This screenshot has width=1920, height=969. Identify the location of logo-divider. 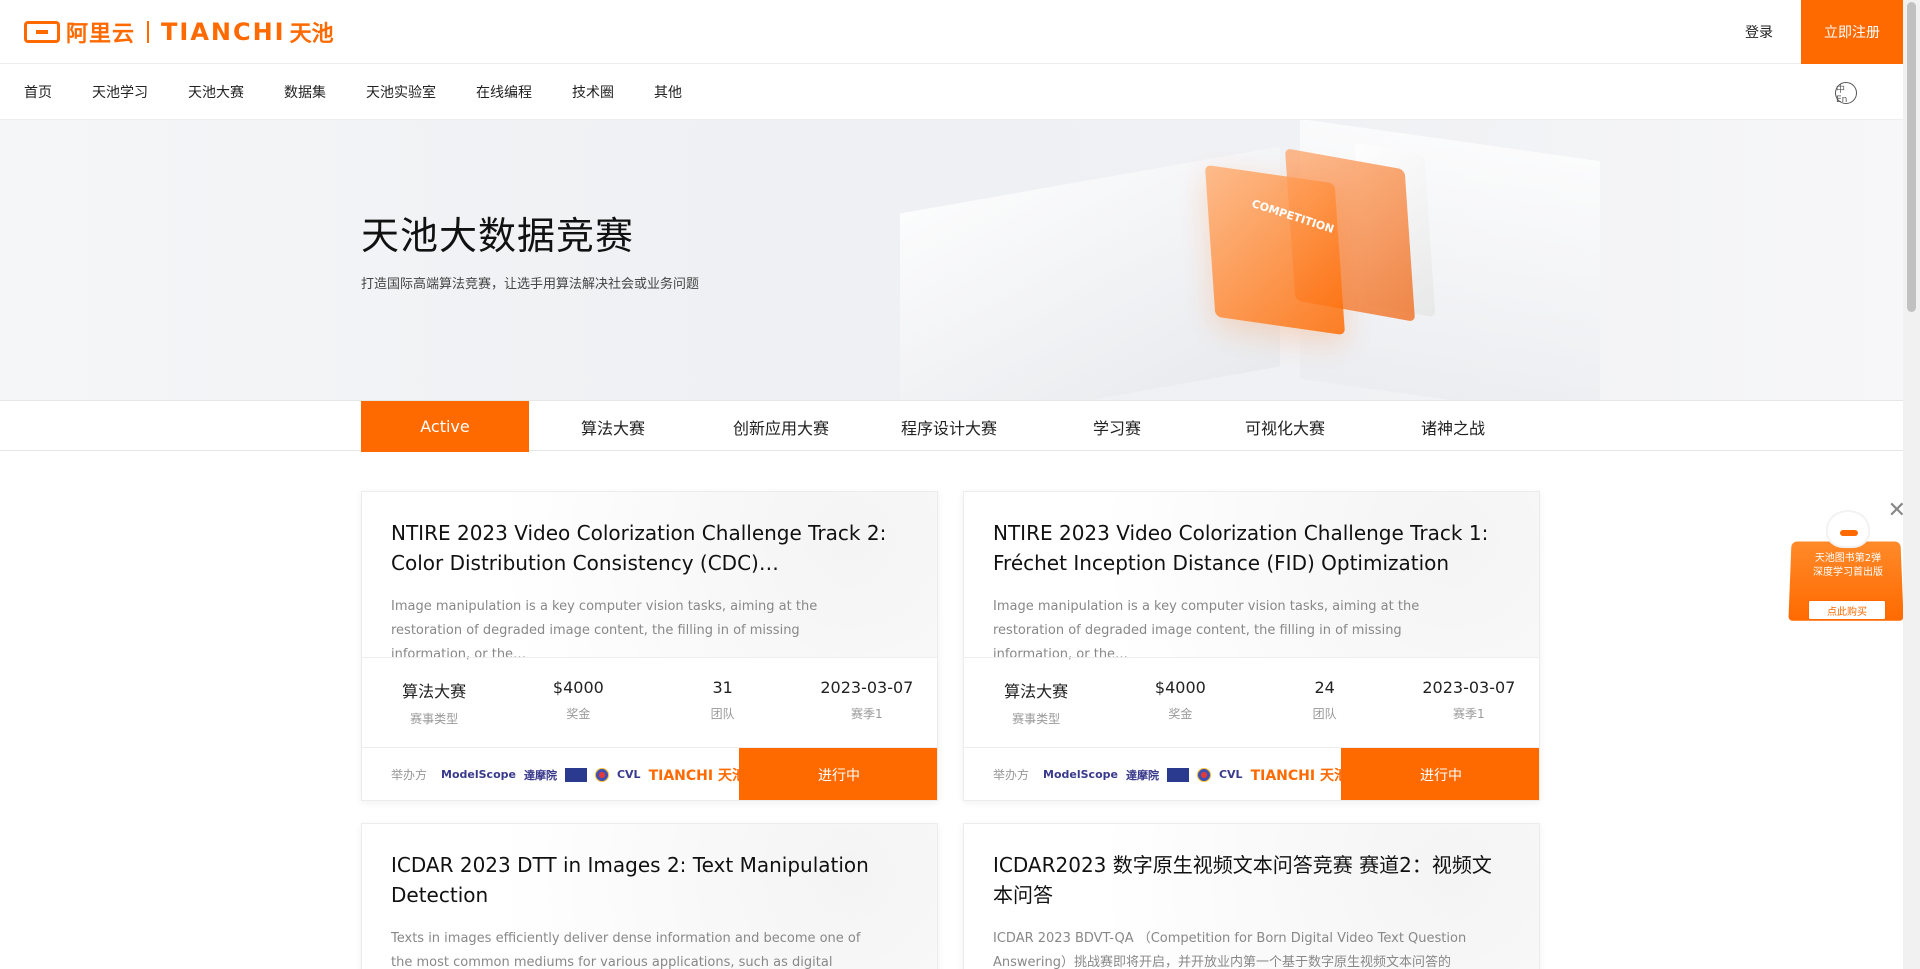
(148, 32).